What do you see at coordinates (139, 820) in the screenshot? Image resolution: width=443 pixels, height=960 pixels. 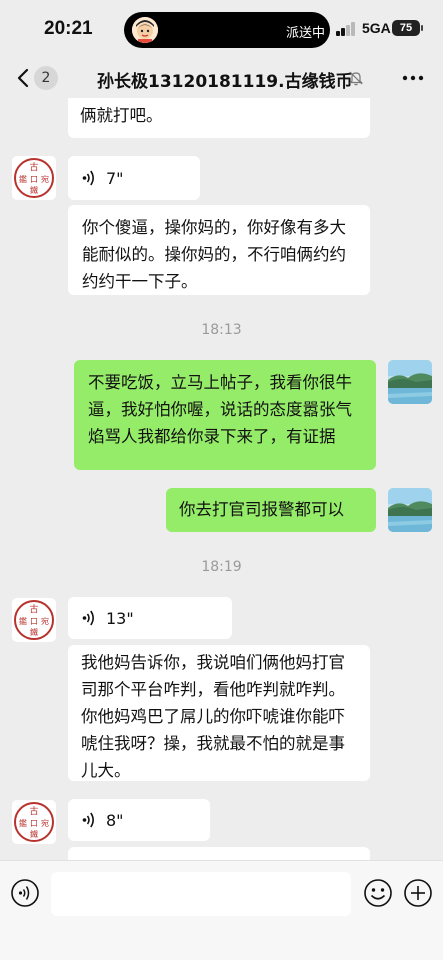 I see `voice-message-bubble: 8"` at bounding box center [139, 820].